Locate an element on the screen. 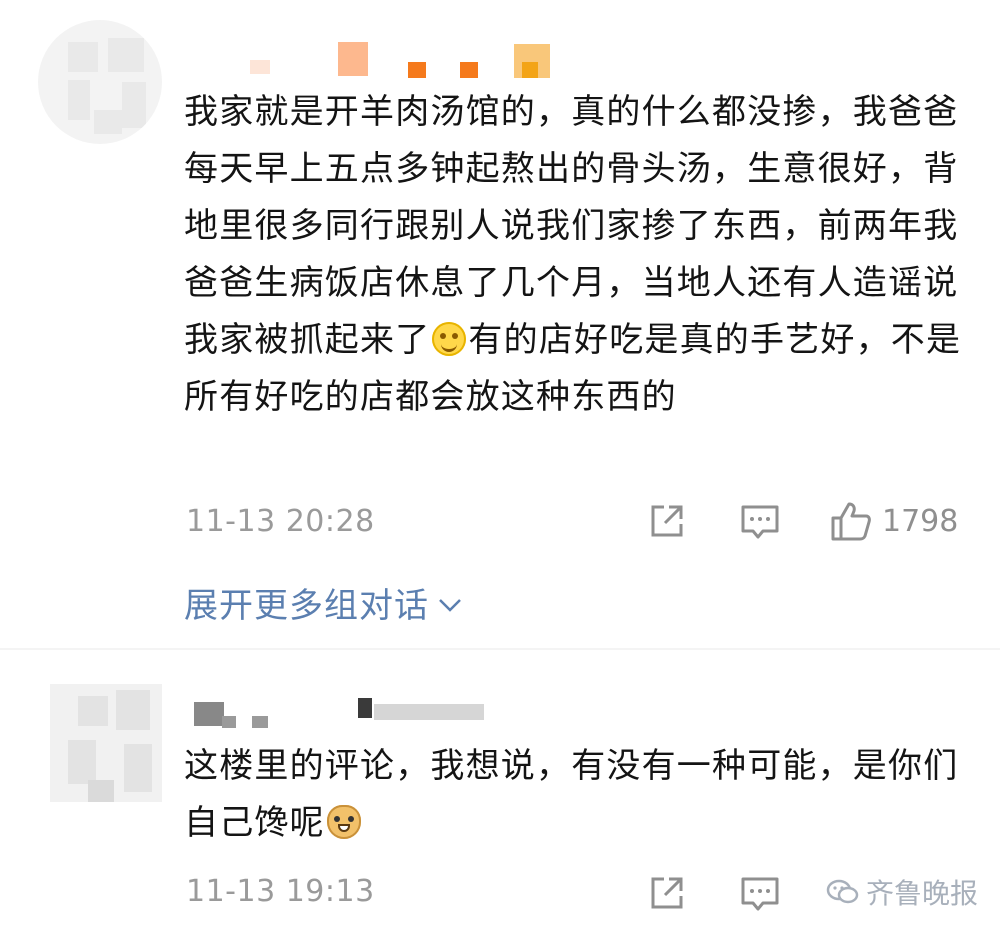  watermark: 齐鲁晚报 is located at coordinates (902, 892).